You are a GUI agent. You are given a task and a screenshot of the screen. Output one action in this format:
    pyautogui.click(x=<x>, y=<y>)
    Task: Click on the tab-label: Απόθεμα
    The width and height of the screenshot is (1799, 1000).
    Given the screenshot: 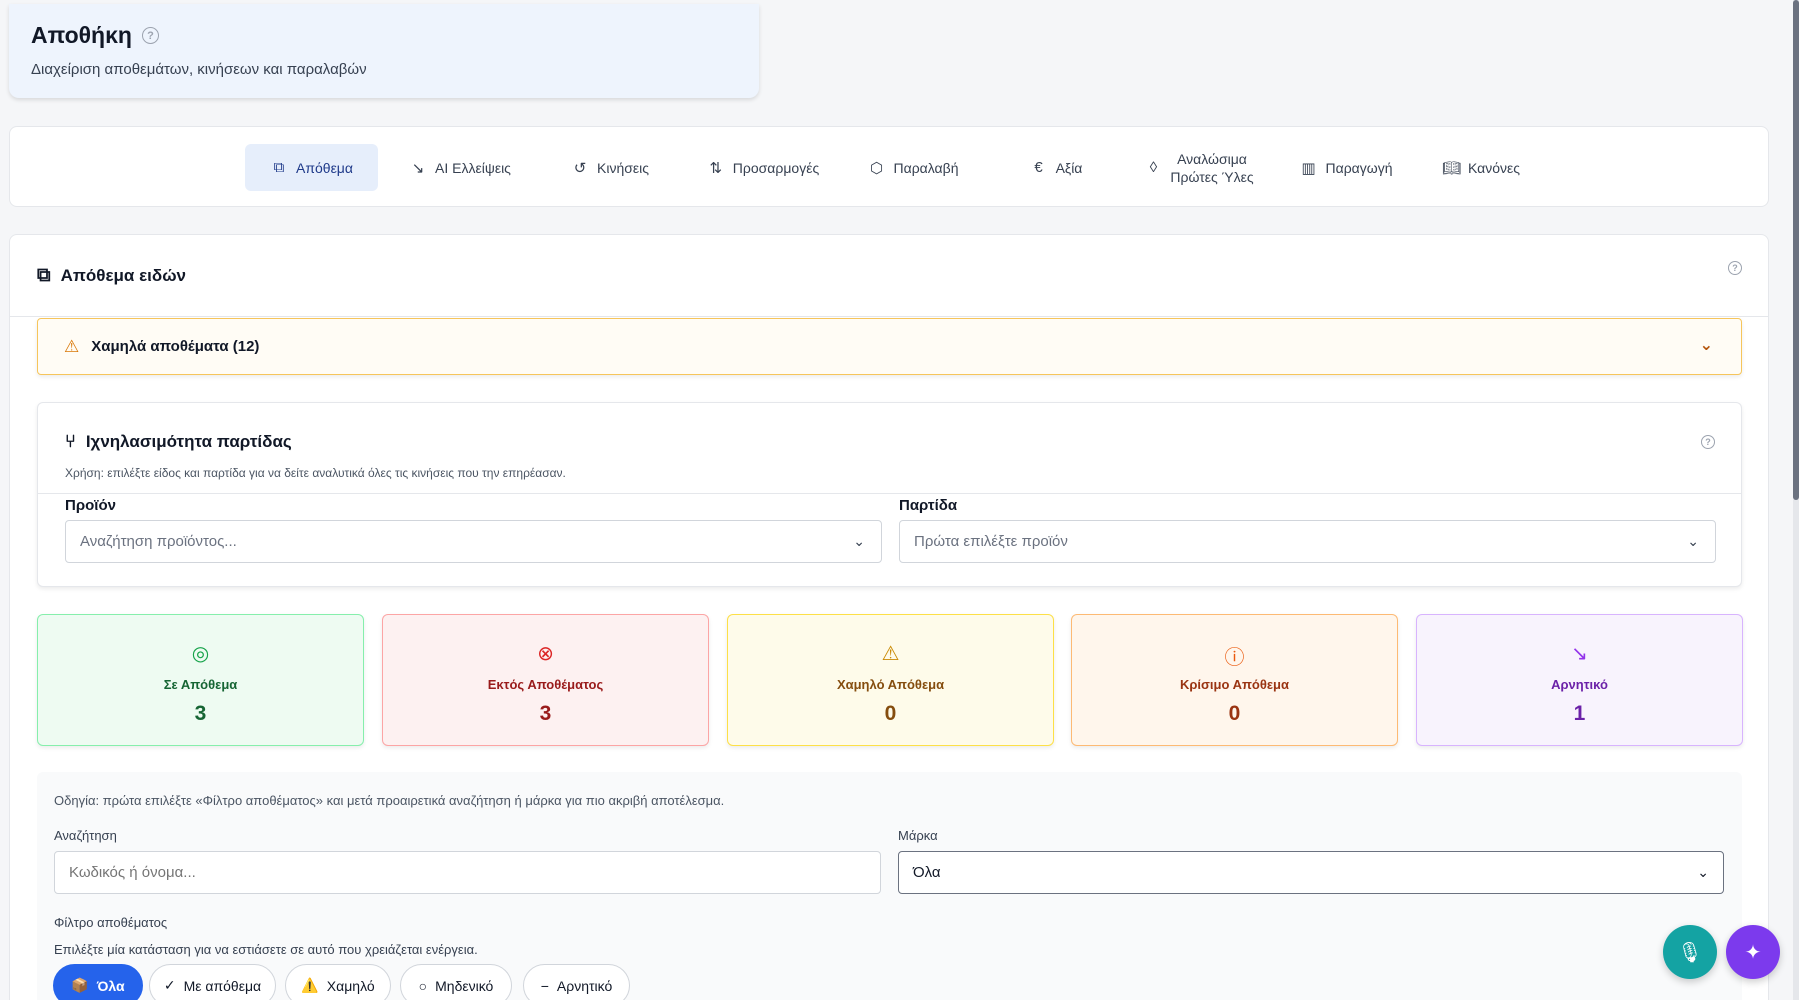 What is the action you would take?
    pyautogui.click(x=324, y=167)
    